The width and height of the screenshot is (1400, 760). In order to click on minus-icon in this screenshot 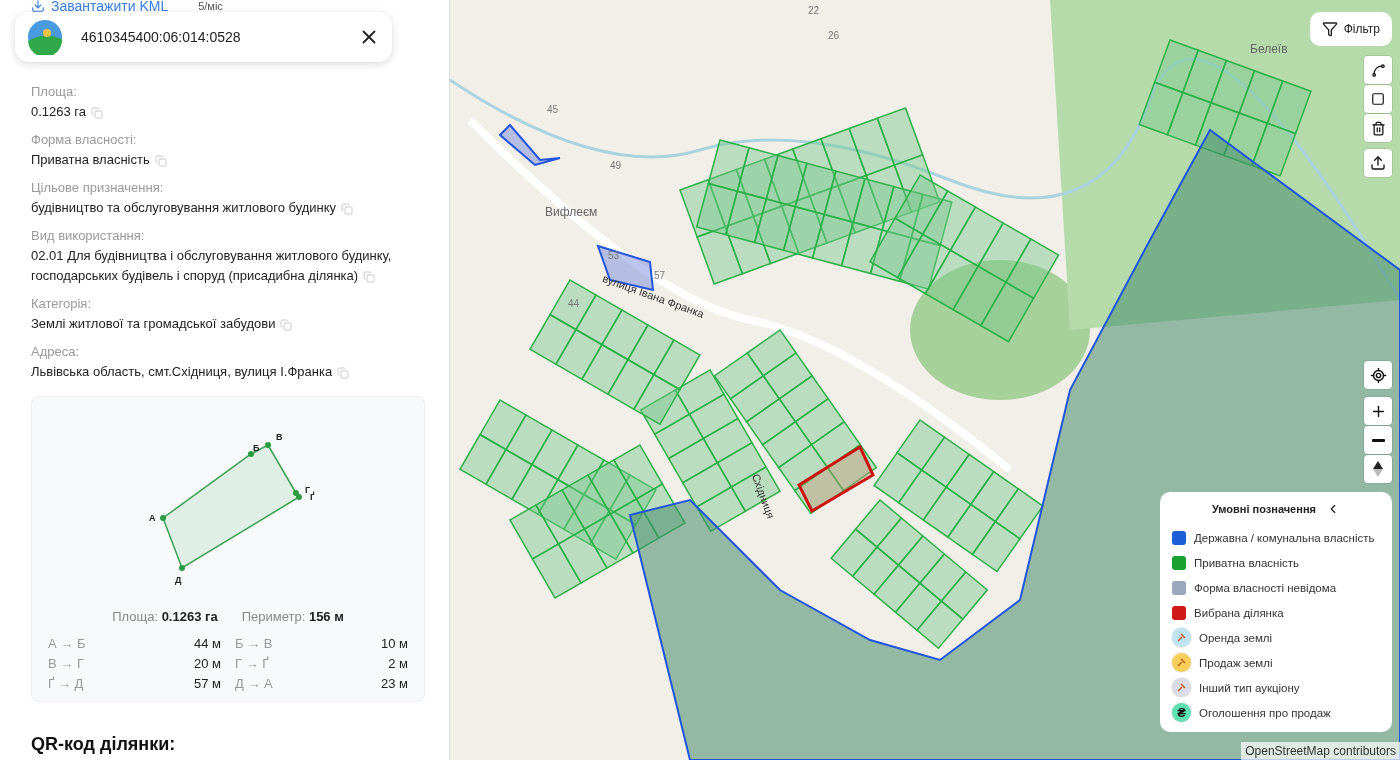, I will do `click(1378, 440)`.